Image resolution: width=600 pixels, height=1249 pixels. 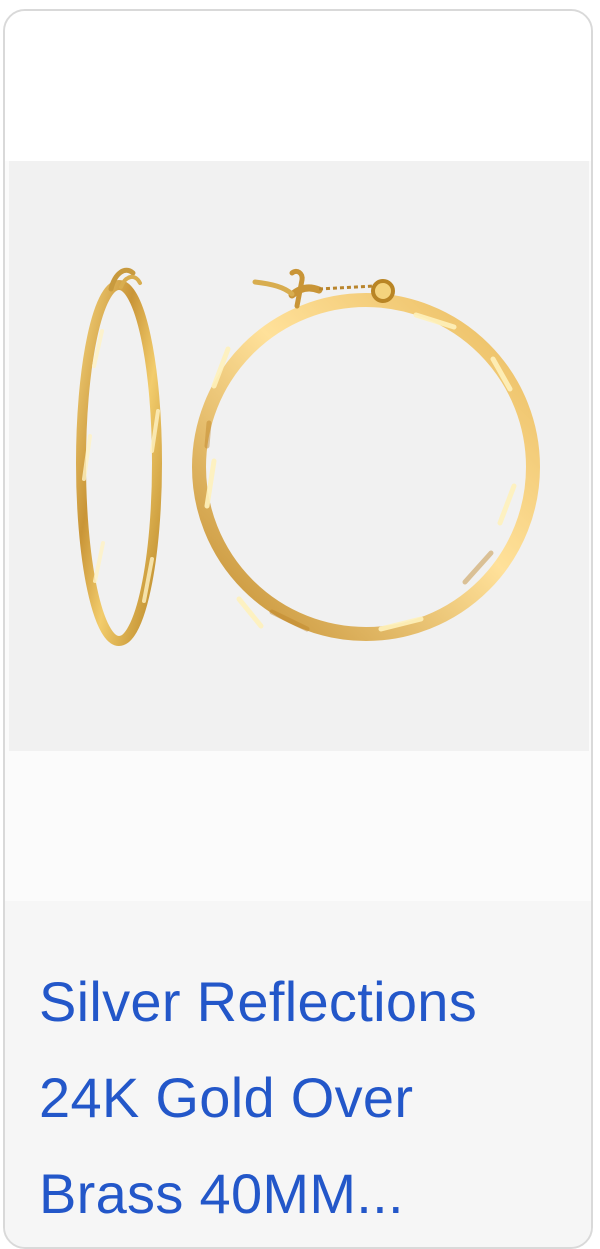 I want to click on product-title-line-1: Silver Reflections, so click(x=258, y=1001).